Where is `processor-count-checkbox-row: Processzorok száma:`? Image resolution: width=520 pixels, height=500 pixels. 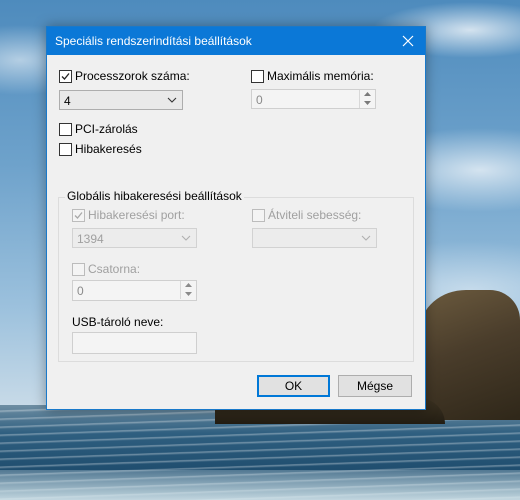 processor-count-checkbox-row: Processzorok száma: is located at coordinates (124, 76).